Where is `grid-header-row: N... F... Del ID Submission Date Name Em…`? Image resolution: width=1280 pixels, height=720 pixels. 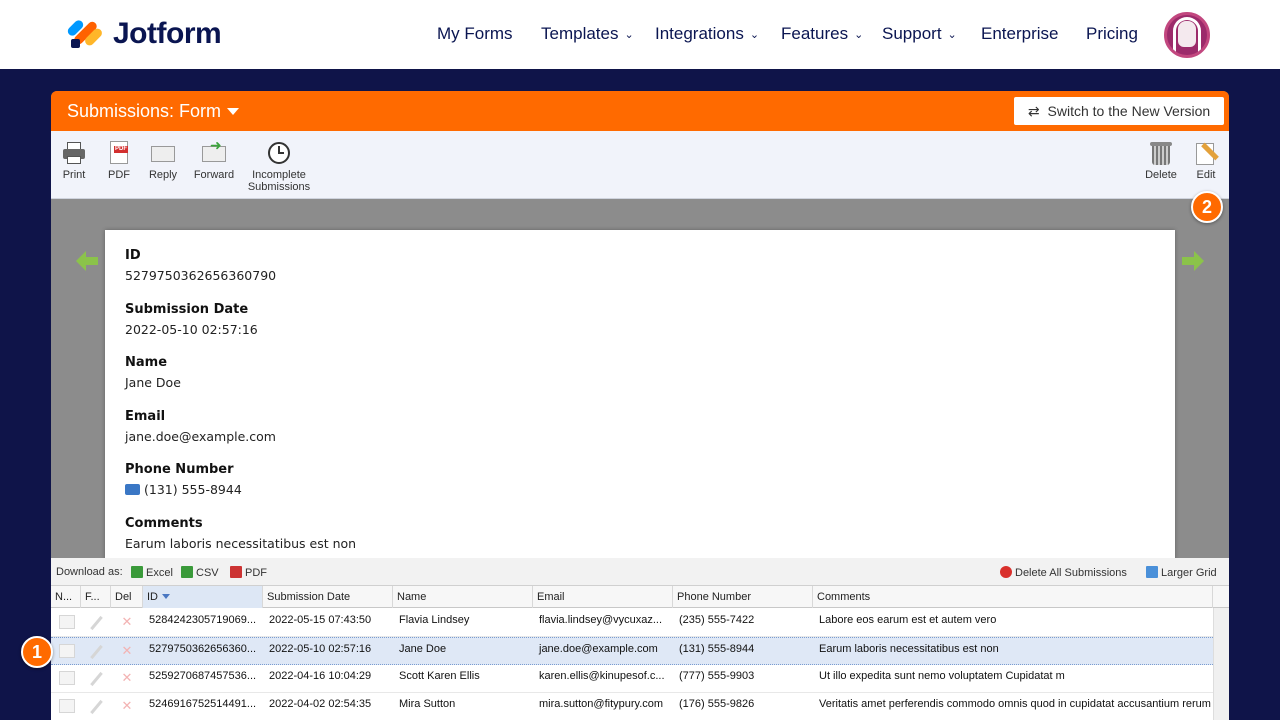
grid-header-row: N... F... Del ID Submission Date Name Em… is located at coordinates (640, 597).